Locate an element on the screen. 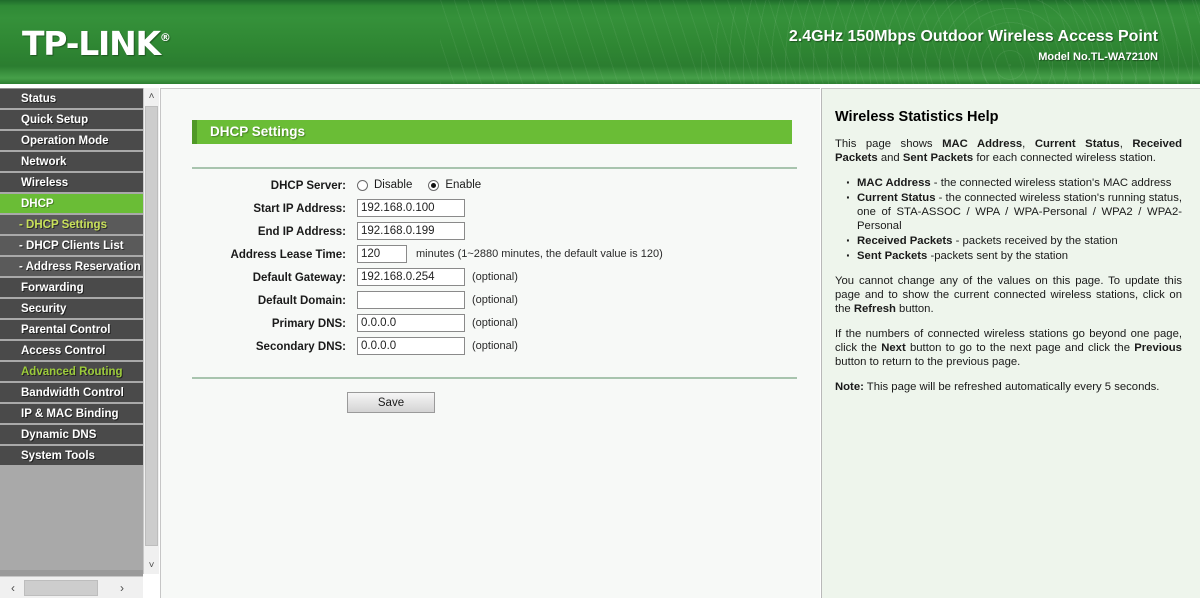  sidebar-item-parental-control: Parental Control is located at coordinates (71, 330).